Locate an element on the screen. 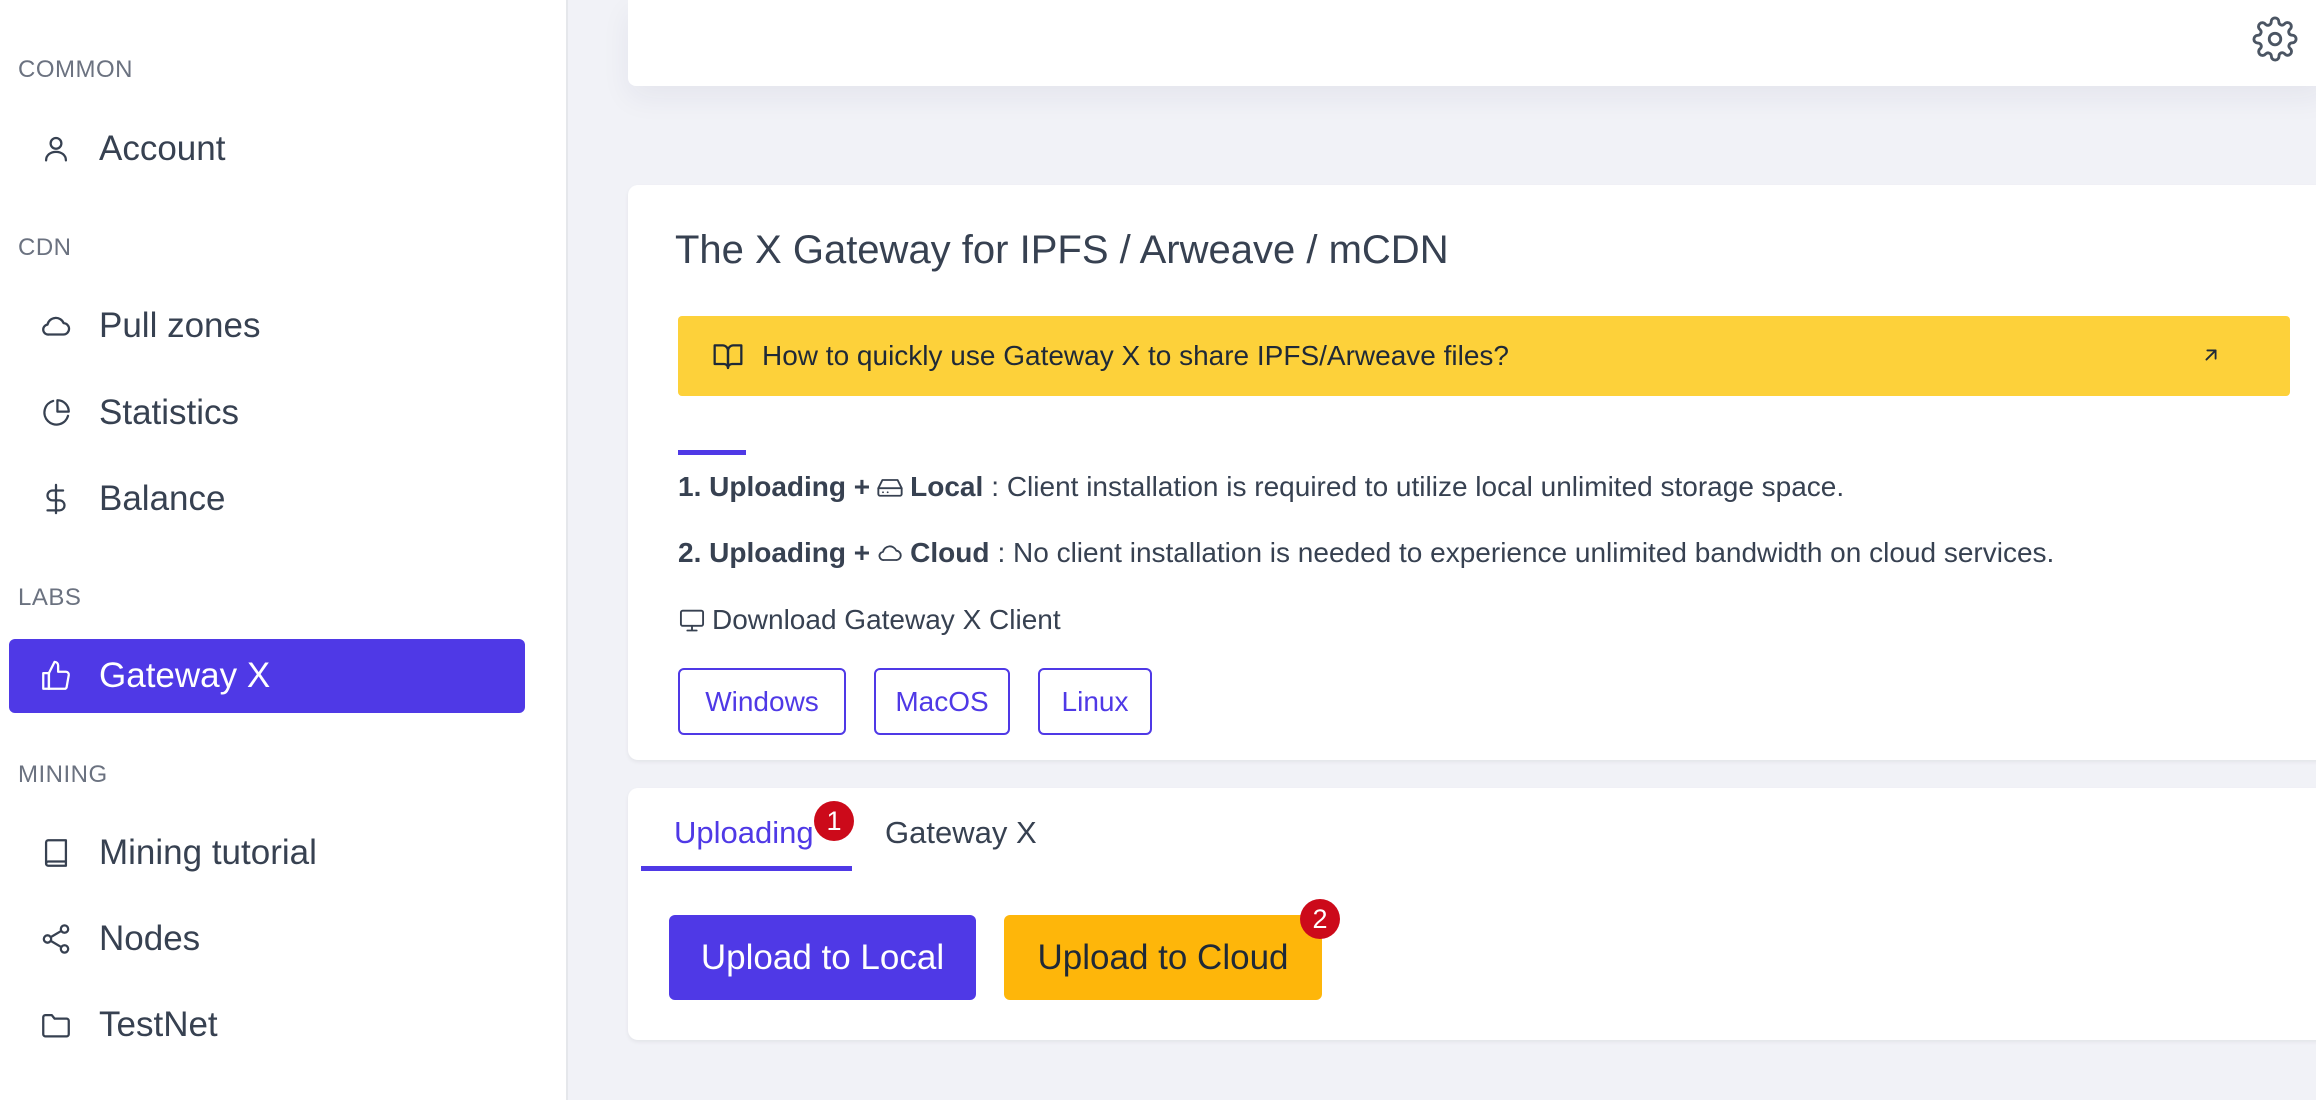 The width and height of the screenshot is (2316, 1100). tab-gateway-x: Gateway X is located at coordinates (961, 833).